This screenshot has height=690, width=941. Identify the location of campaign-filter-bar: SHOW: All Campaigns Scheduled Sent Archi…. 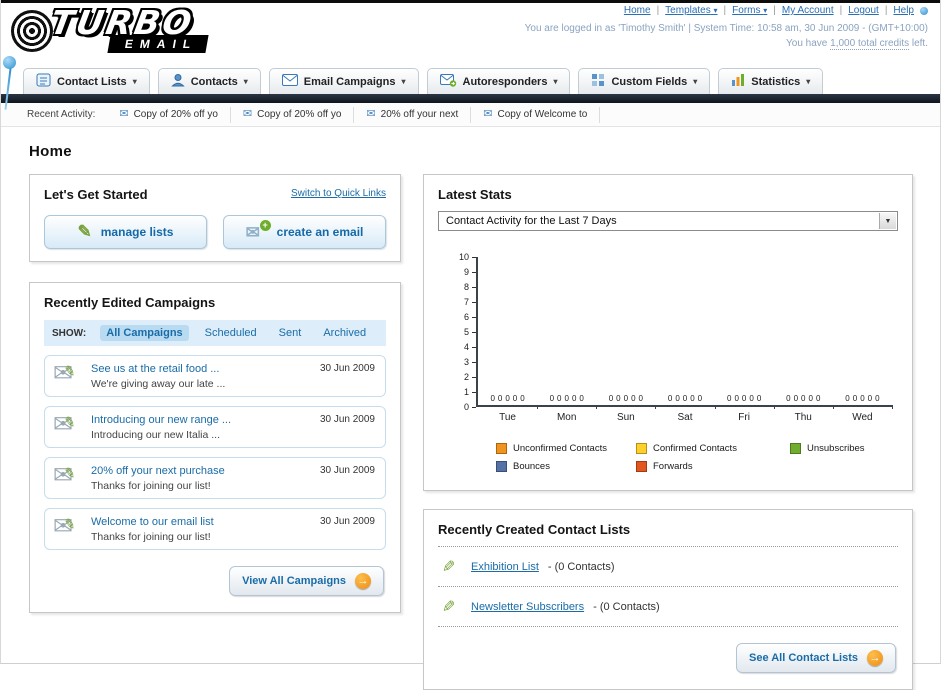
(215, 333).